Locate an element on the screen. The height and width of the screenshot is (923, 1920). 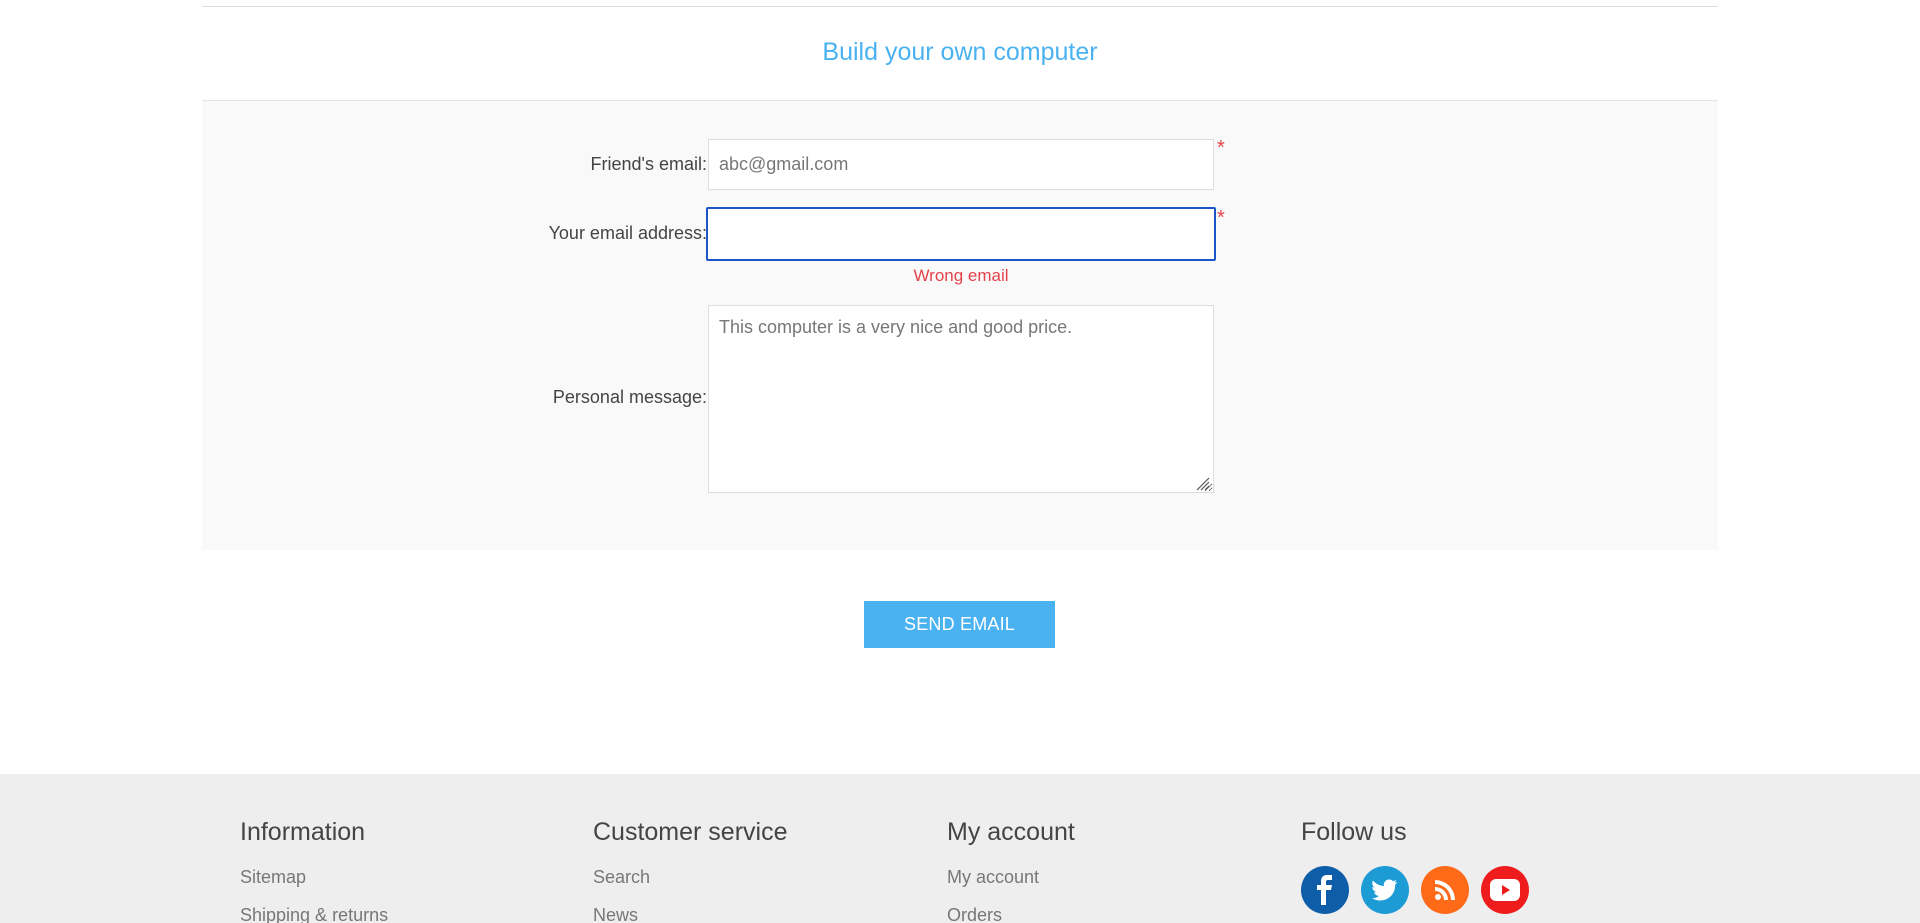
footer-link-news: News is located at coordinates (690, 913).